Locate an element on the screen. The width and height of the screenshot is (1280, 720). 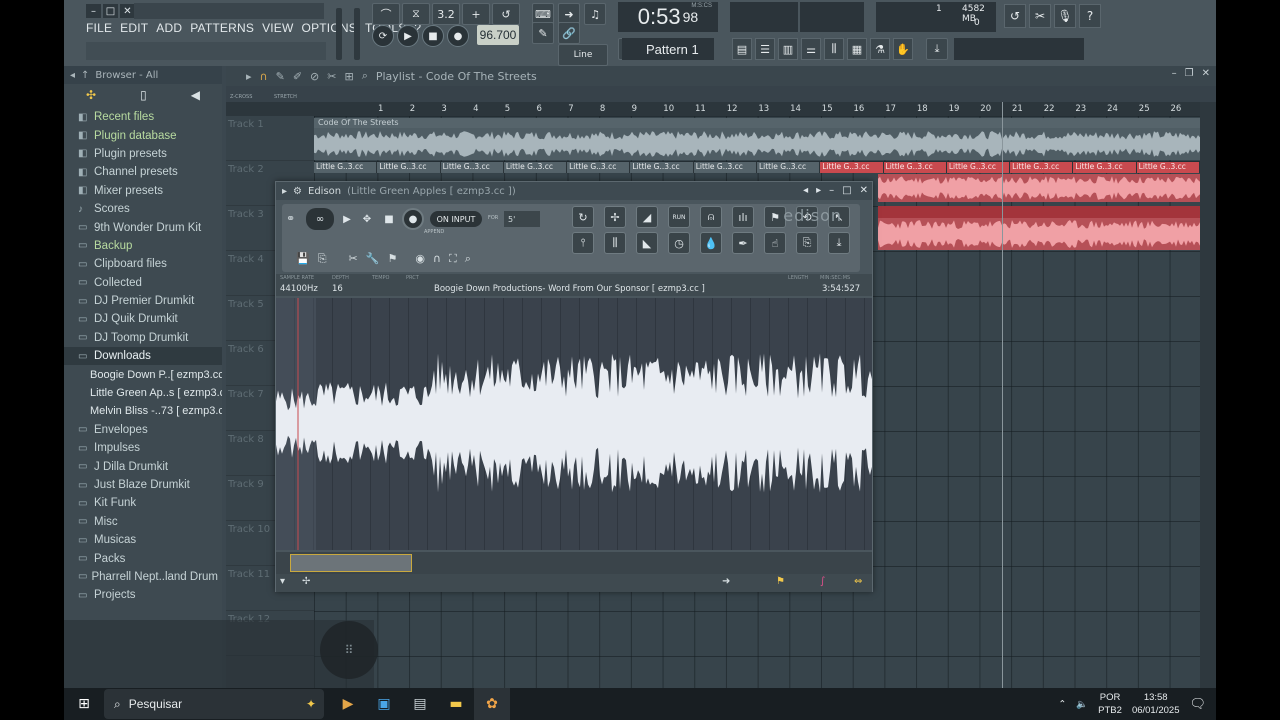
eq-icon: ılı is located at coordinates (743, 217).